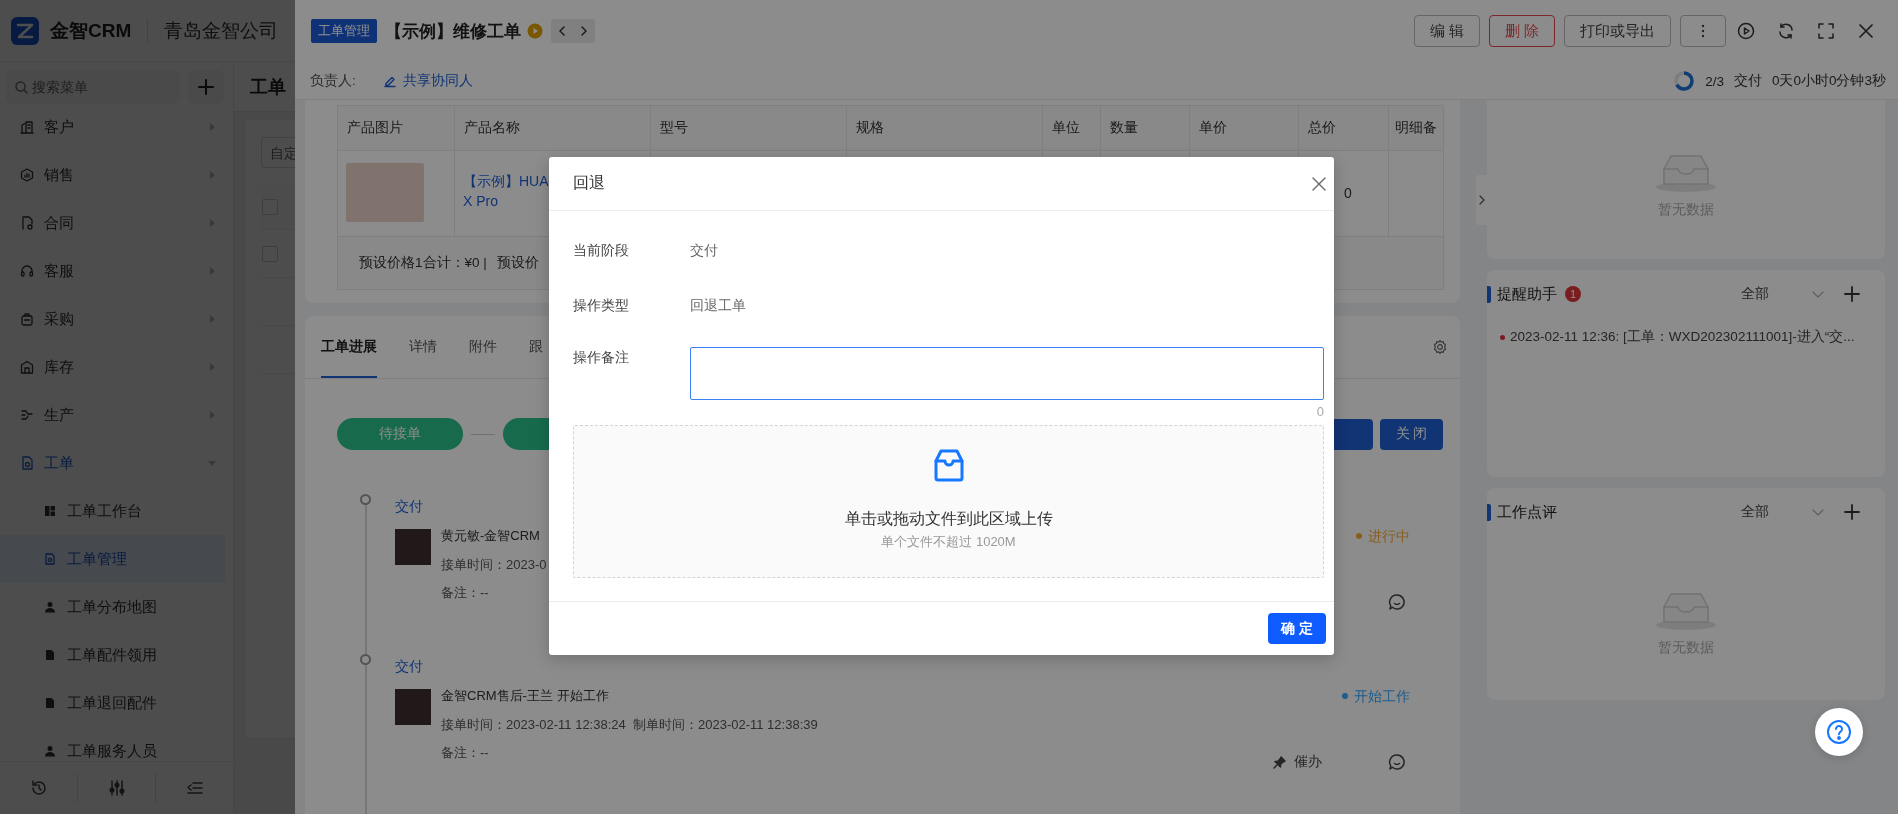 This screenshot has width=1898, height=814. What do you see at coordinates (948, 542) in the screenshot?
I see `upload-hint: 单个文件不超过 1020M` at bounding box center [948, 542].